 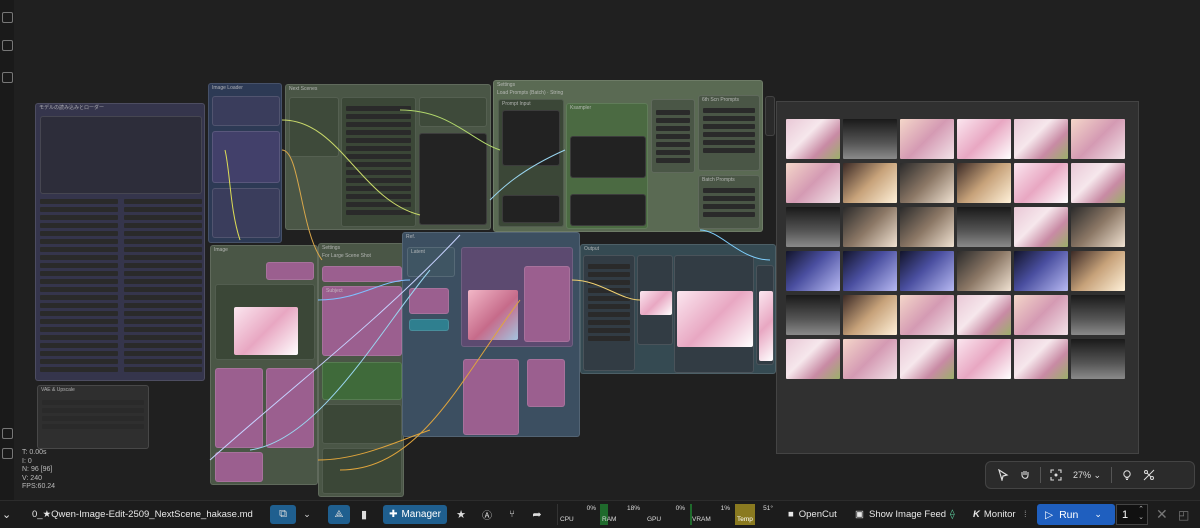 What do you see at coordinates (1125, 514) in the screenshot?
I see `batch-count-value: 1` at bounding box center [1125, 514].